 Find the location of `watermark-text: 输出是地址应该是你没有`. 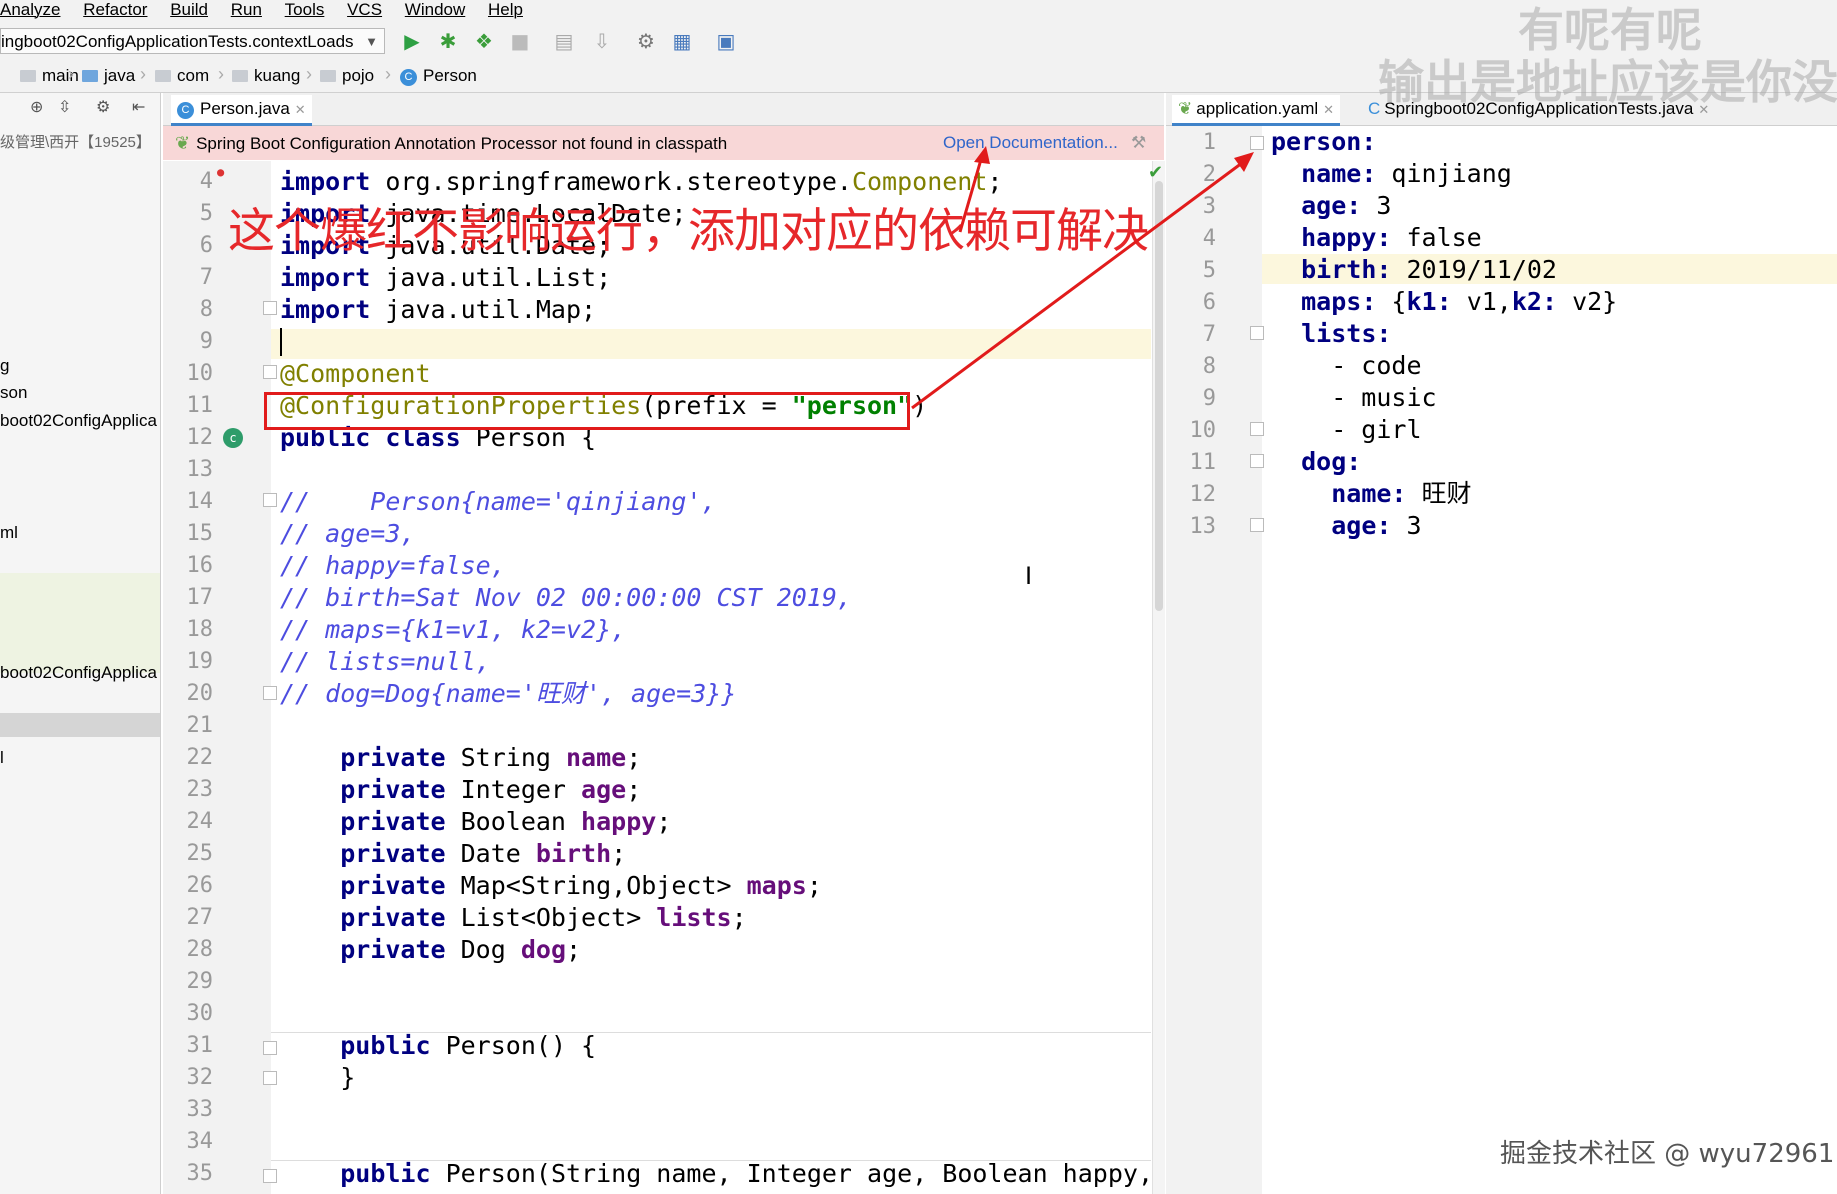

watermark-text: 输出是地址应该是你没有 is located at coordinates (1607, 82).